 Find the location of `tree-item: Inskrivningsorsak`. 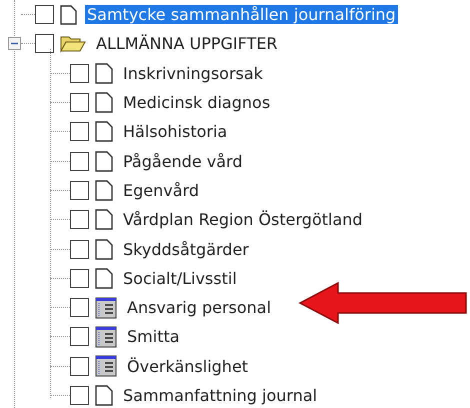

tree-item: Inskrivningsorsak is located at coordinates (193, 73).